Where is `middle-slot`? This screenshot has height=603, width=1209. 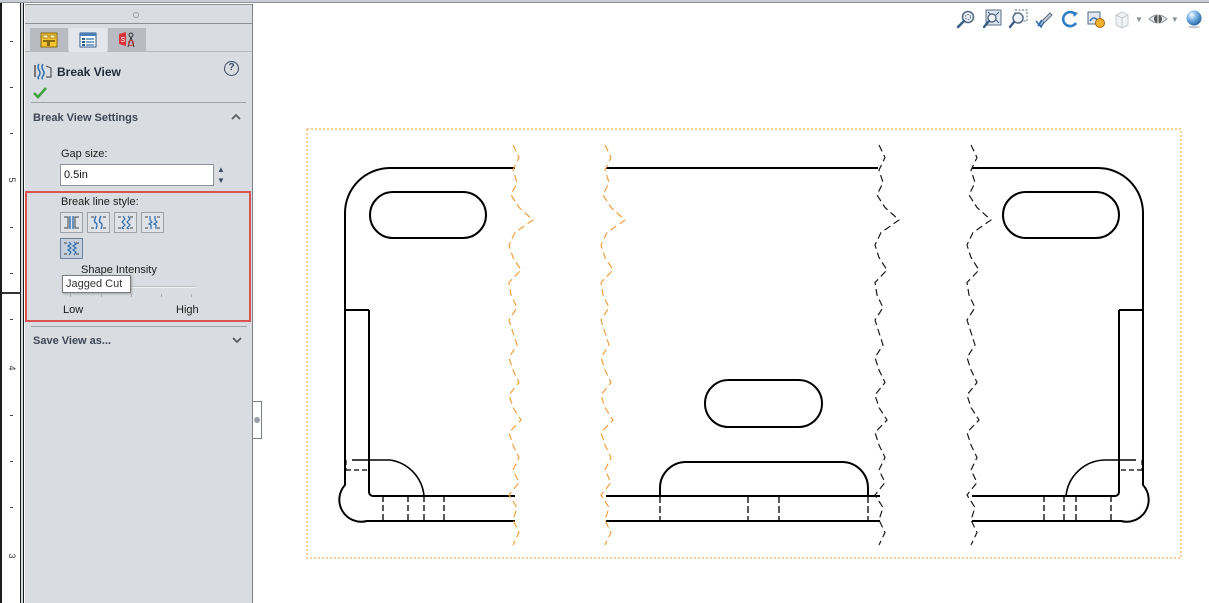 middle-slot is located at coordinates (763, 403).